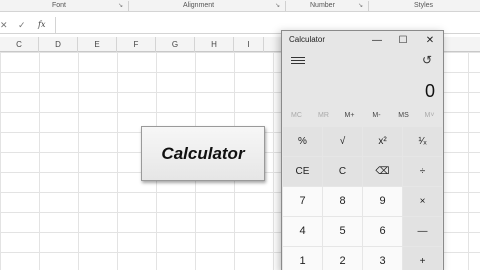 The height and width of the screenshot is (270, 480). Describe the element at coordinates (382, 231) in the screenshot. I see `digit-6-button: 6` at that location.